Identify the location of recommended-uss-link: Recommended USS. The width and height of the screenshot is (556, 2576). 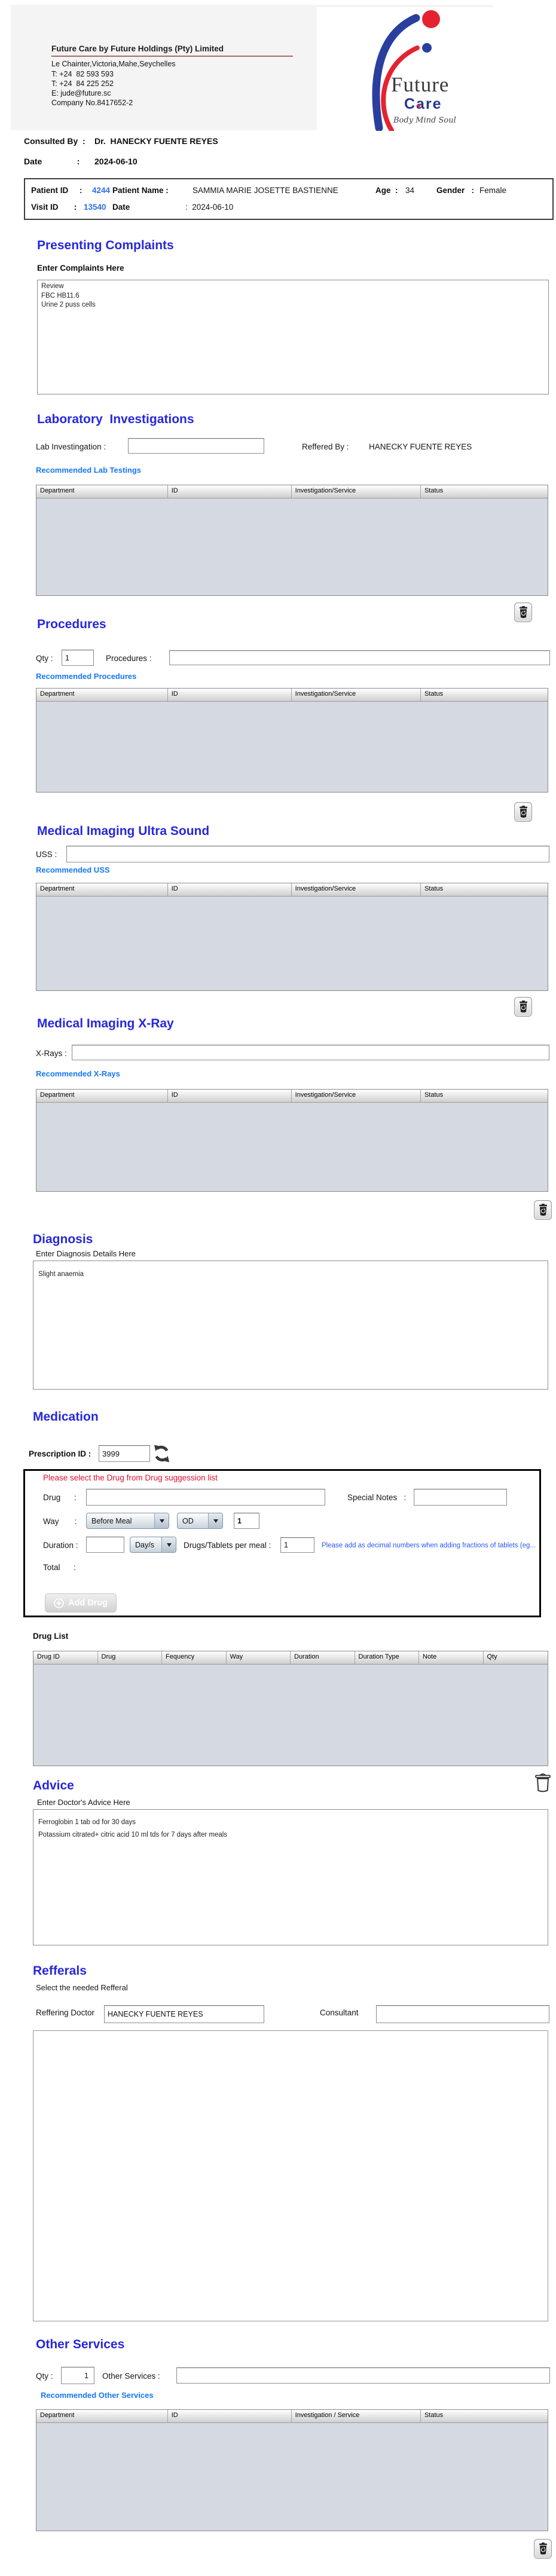
(73, 869).